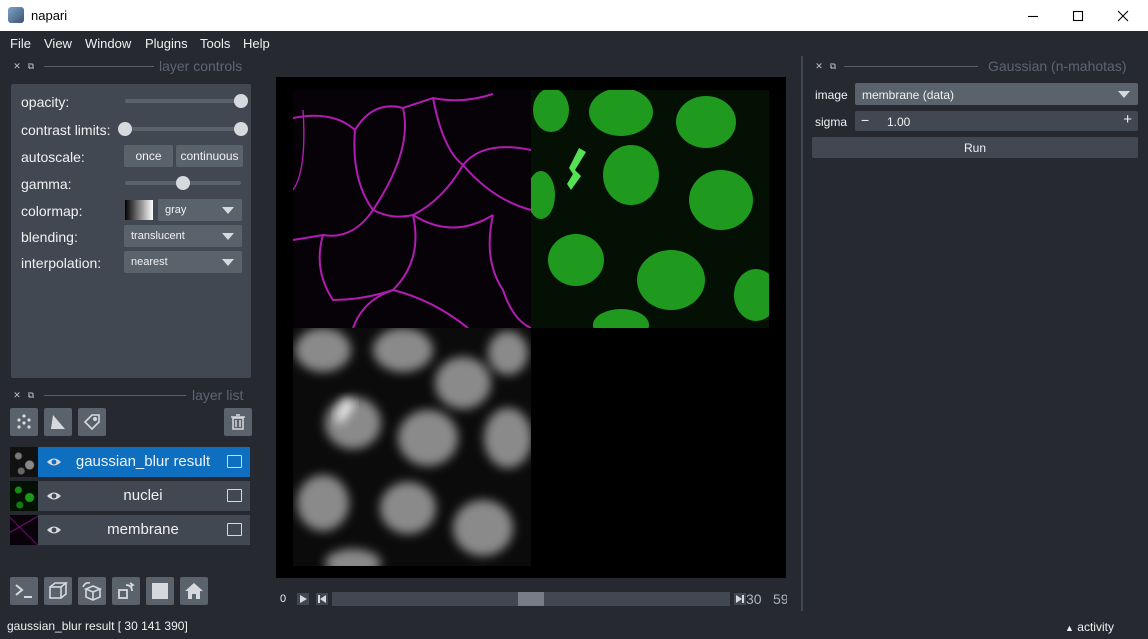 Image resolution: width=1148 pixels, height=639 pixels. Describe the element at coordinates (831, 95) in the screenshot. I see `image-param-label: image` at that location.